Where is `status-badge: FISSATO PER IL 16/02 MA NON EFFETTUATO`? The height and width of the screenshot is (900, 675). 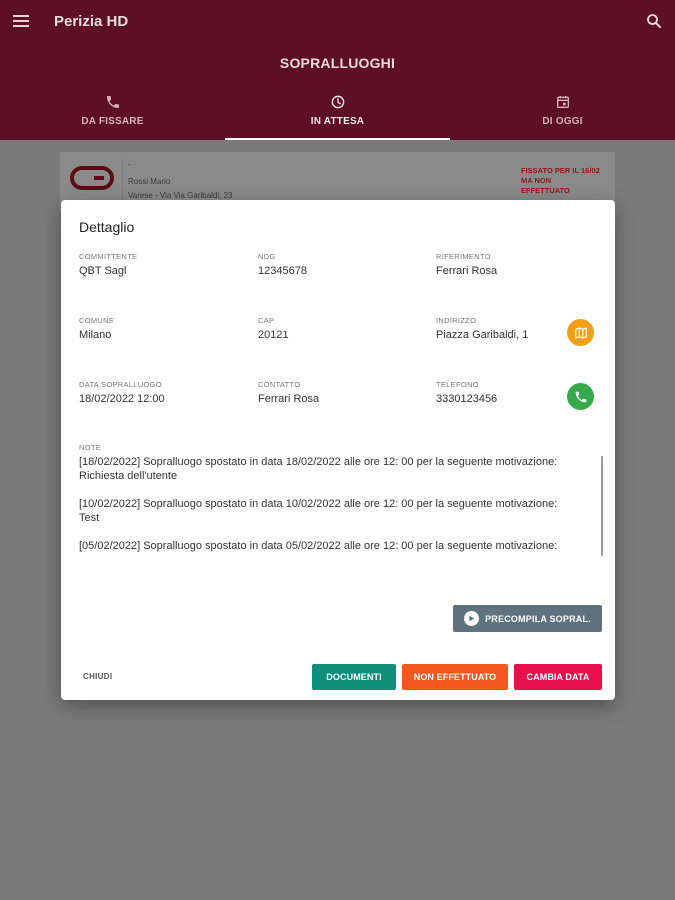 status-badge: FISSATO PER IL 16/02 MA NON EFFETTUATO is located at coordinates (560, 180).